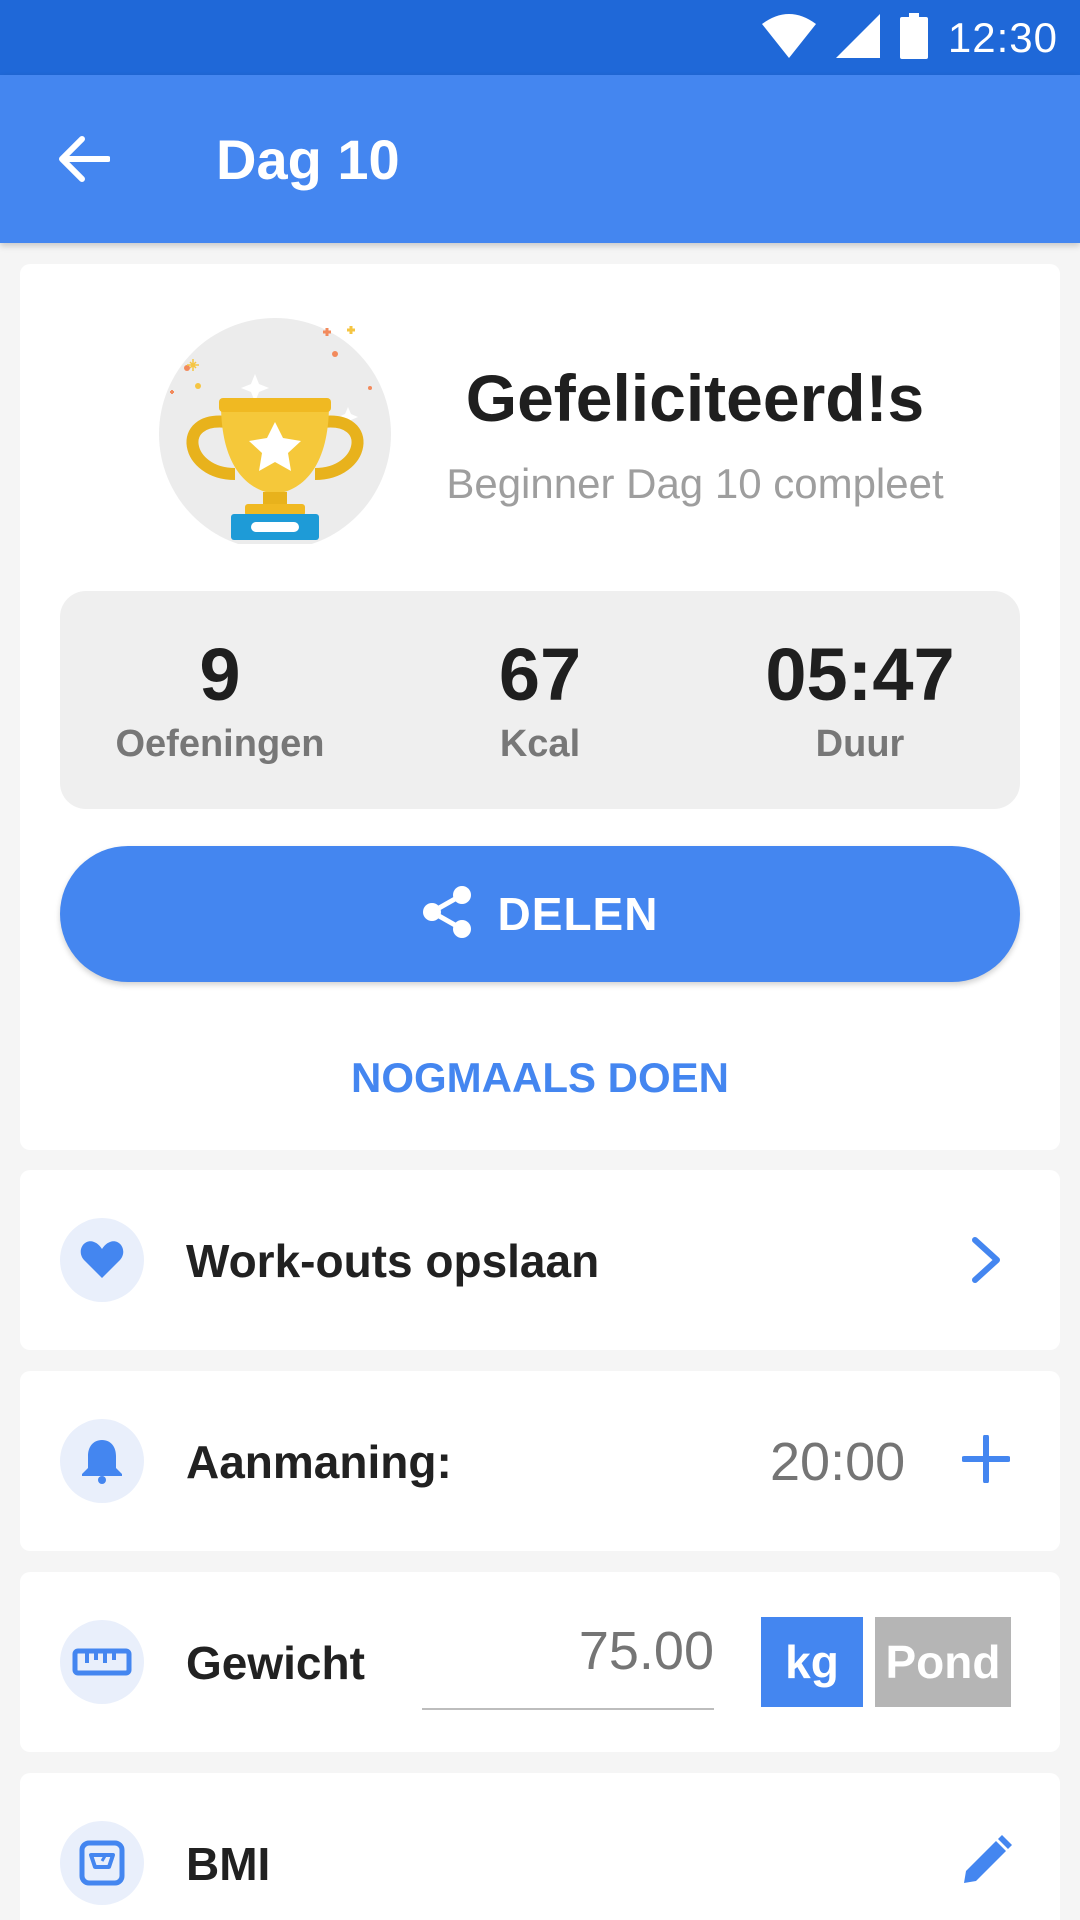 This screenshot has height=1920, width=1080. What do you see at coordinates (447, 914) in the screenshot?
I see `share-icon` at bounding box center [447, 914].